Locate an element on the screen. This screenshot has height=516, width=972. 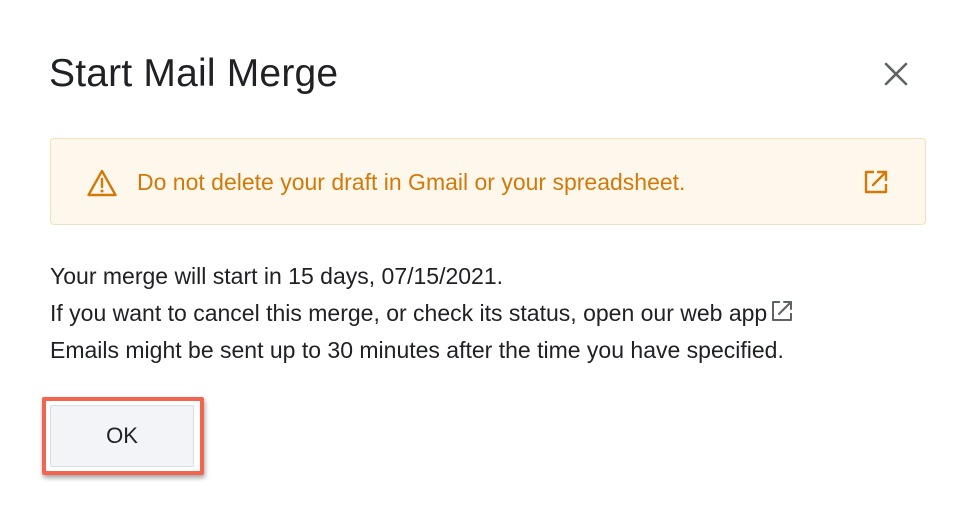
warning-triangle-icon is located at coordinates (102, 183).